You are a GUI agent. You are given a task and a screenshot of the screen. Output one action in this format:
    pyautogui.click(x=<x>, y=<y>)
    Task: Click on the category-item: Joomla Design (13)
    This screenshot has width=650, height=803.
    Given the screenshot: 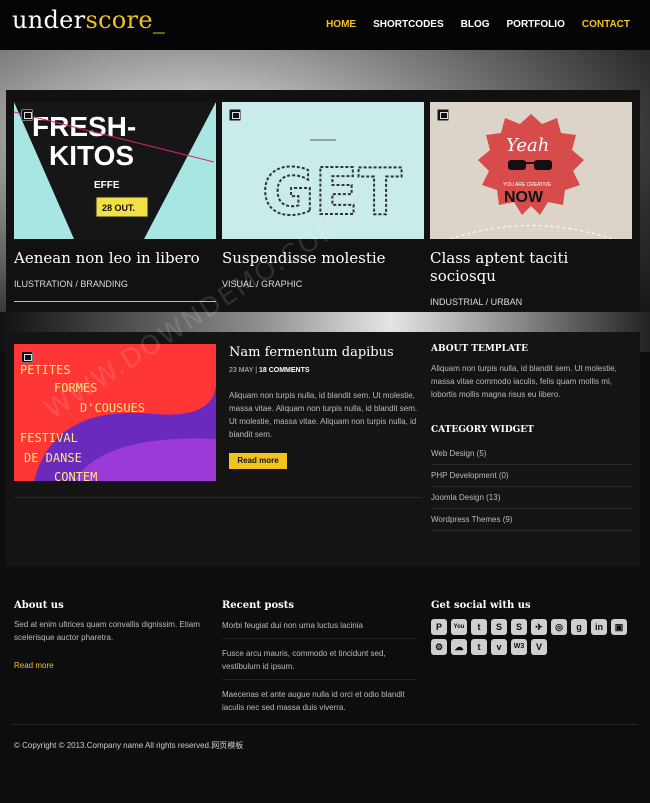 What is the action you would take?
    pyautogui.click(x=532, y=498)
    